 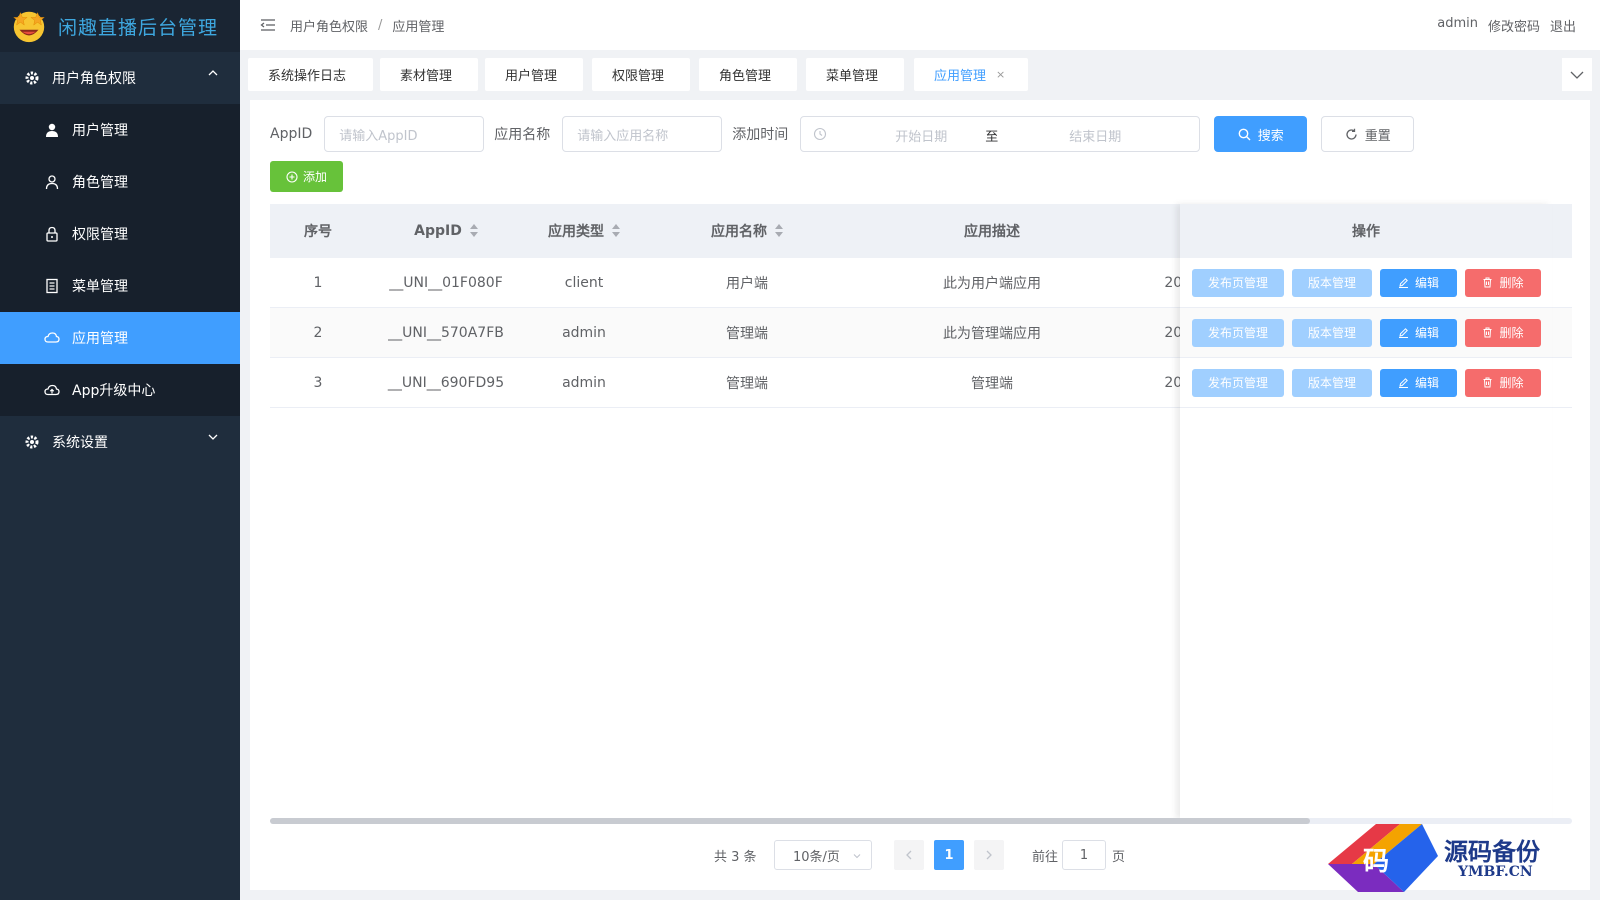 I want to click on tabs-more-button, so click(x=1577, y=74).